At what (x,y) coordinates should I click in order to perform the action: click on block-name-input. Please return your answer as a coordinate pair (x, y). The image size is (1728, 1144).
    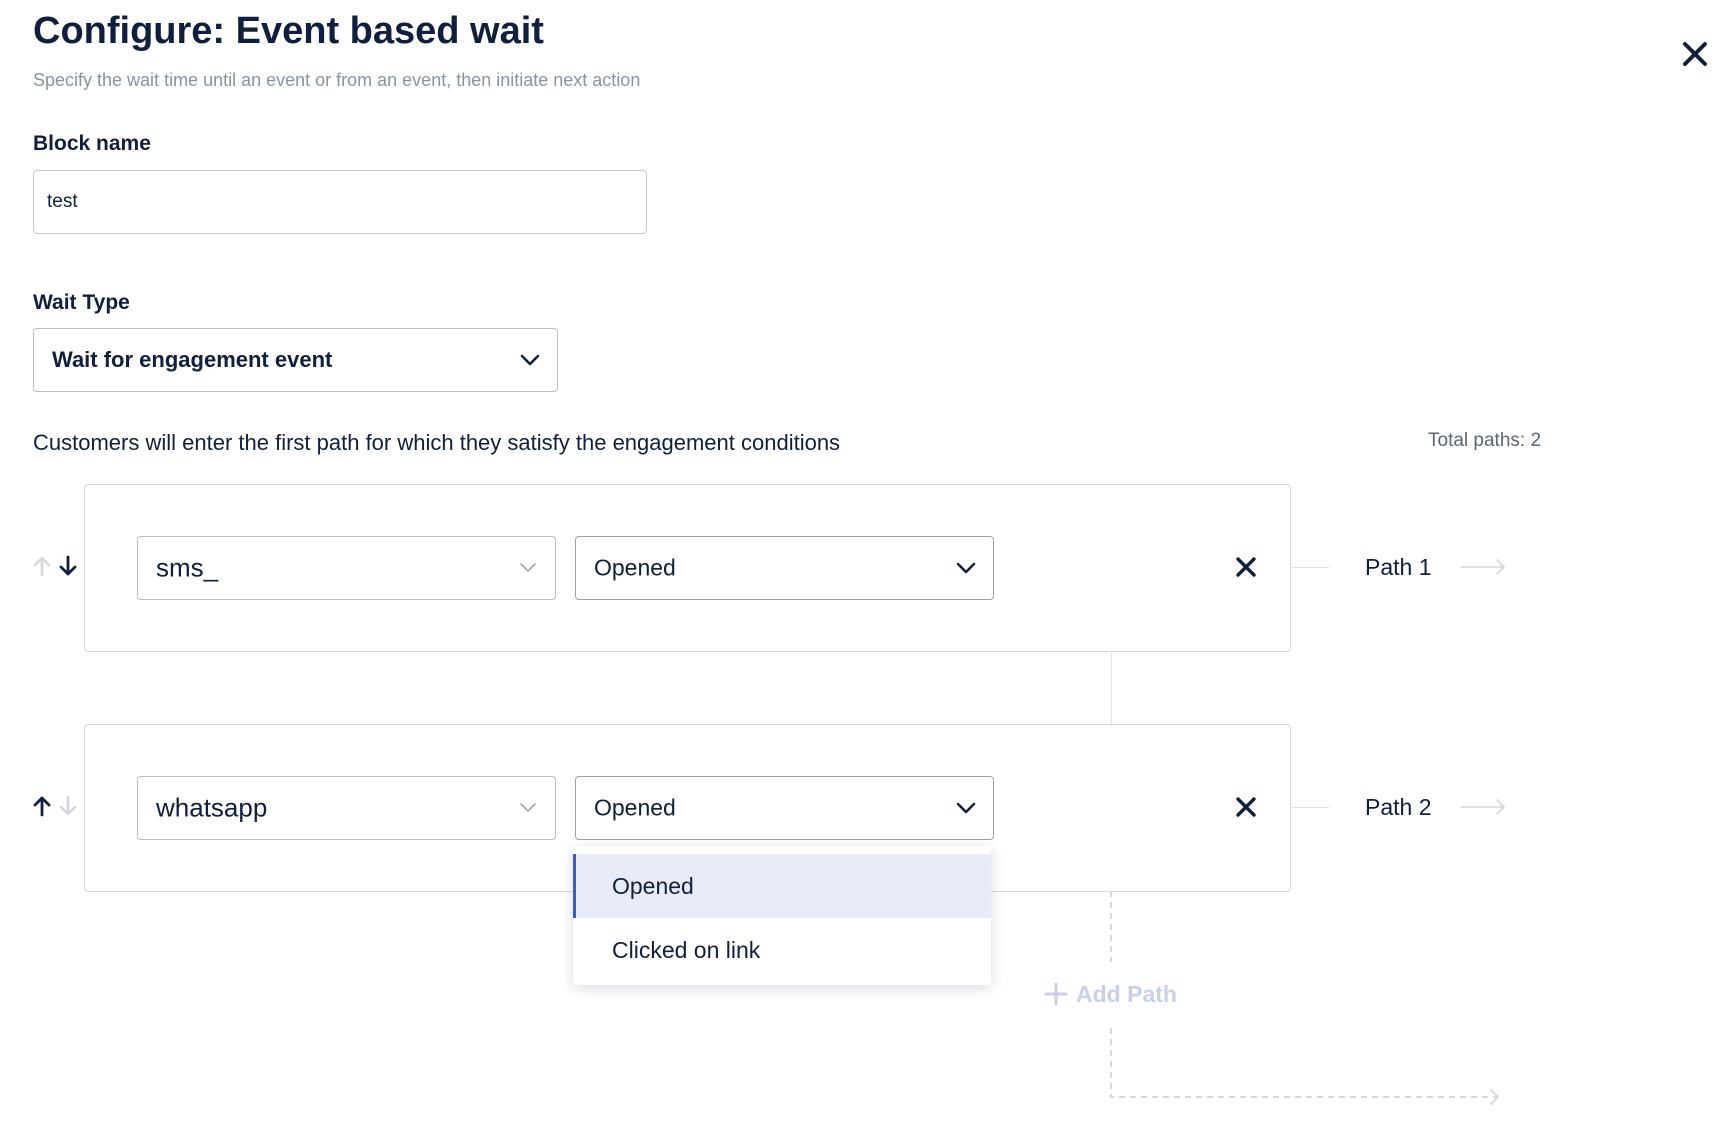
    Looking at the image, I should click on (340, 202).